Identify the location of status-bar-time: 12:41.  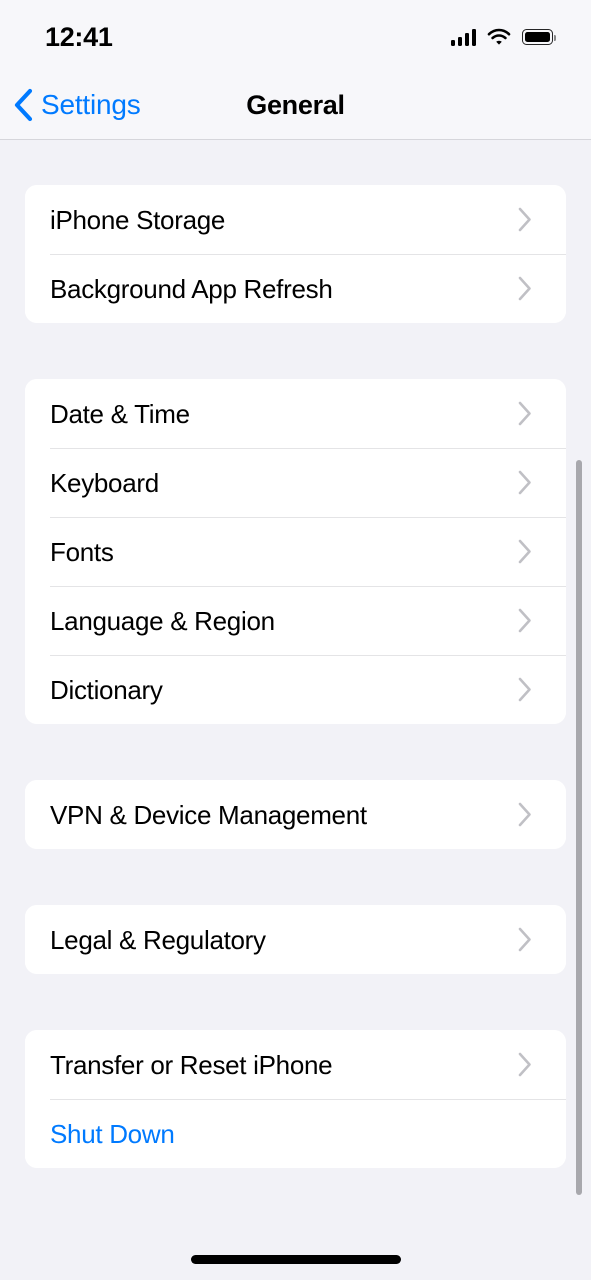
(79, 37).